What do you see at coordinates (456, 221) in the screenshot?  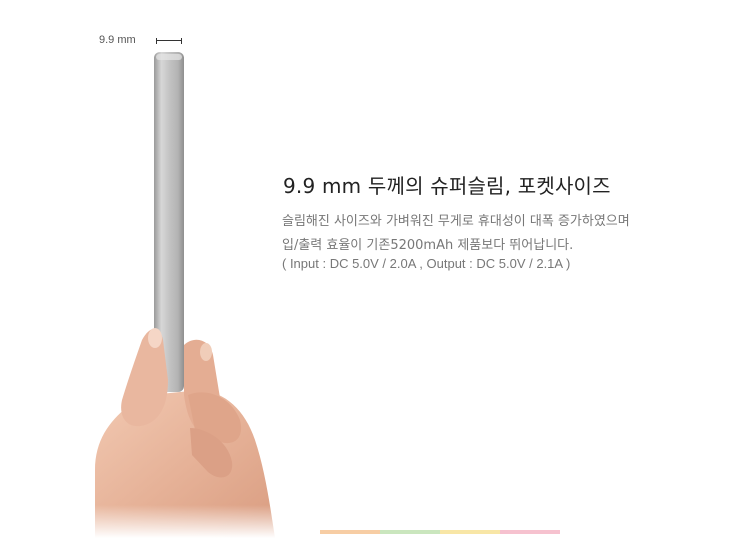 I see `description-line-1: 슬림해진 사이즈와 가벼워진 무게로 휴대성이 대폭 증가하였으며` at bounding box center [456, 221].